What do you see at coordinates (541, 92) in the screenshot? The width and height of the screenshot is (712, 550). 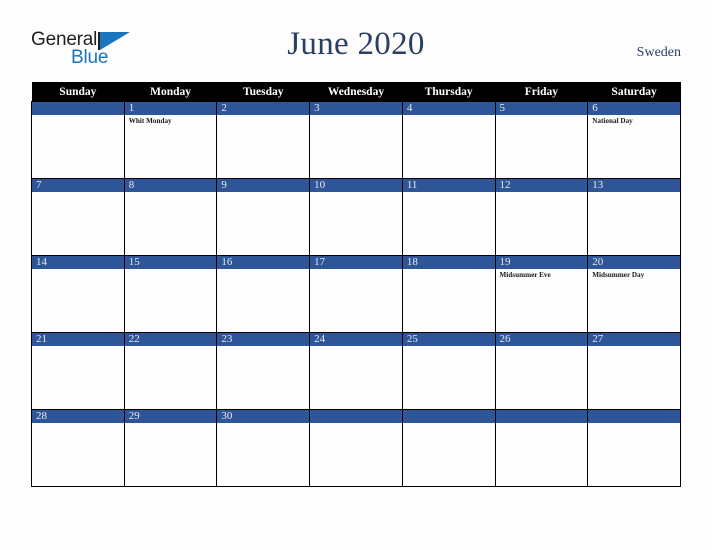 I see `weekday-header-friday: Friday` at bounding box center [541, 92].